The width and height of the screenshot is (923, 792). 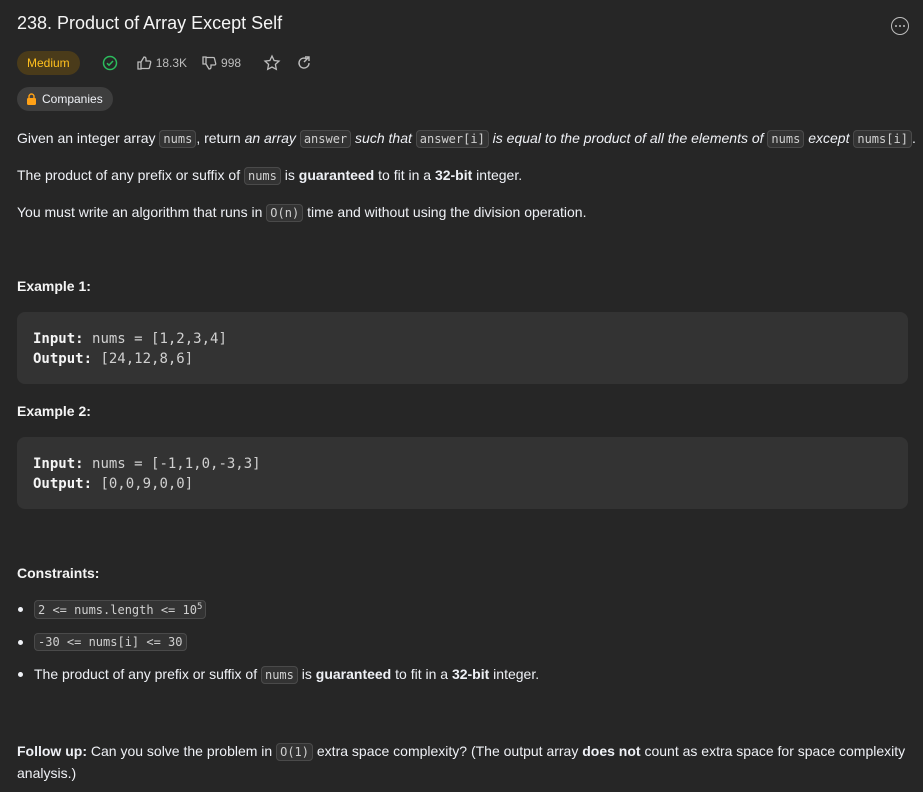 I want to click on companies-label: Companies, so click(x=72, y=99).